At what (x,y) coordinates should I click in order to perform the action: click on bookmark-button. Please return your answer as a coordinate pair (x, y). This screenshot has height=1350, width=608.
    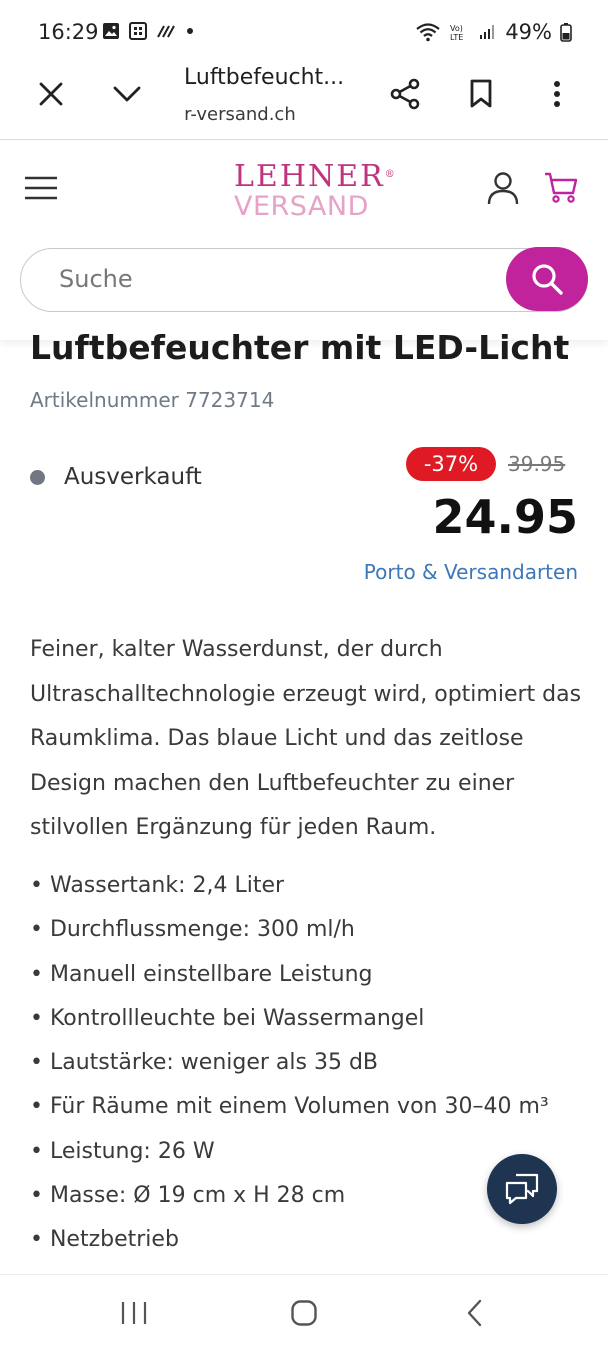
    Looking at the image, I should click on (481, 94).